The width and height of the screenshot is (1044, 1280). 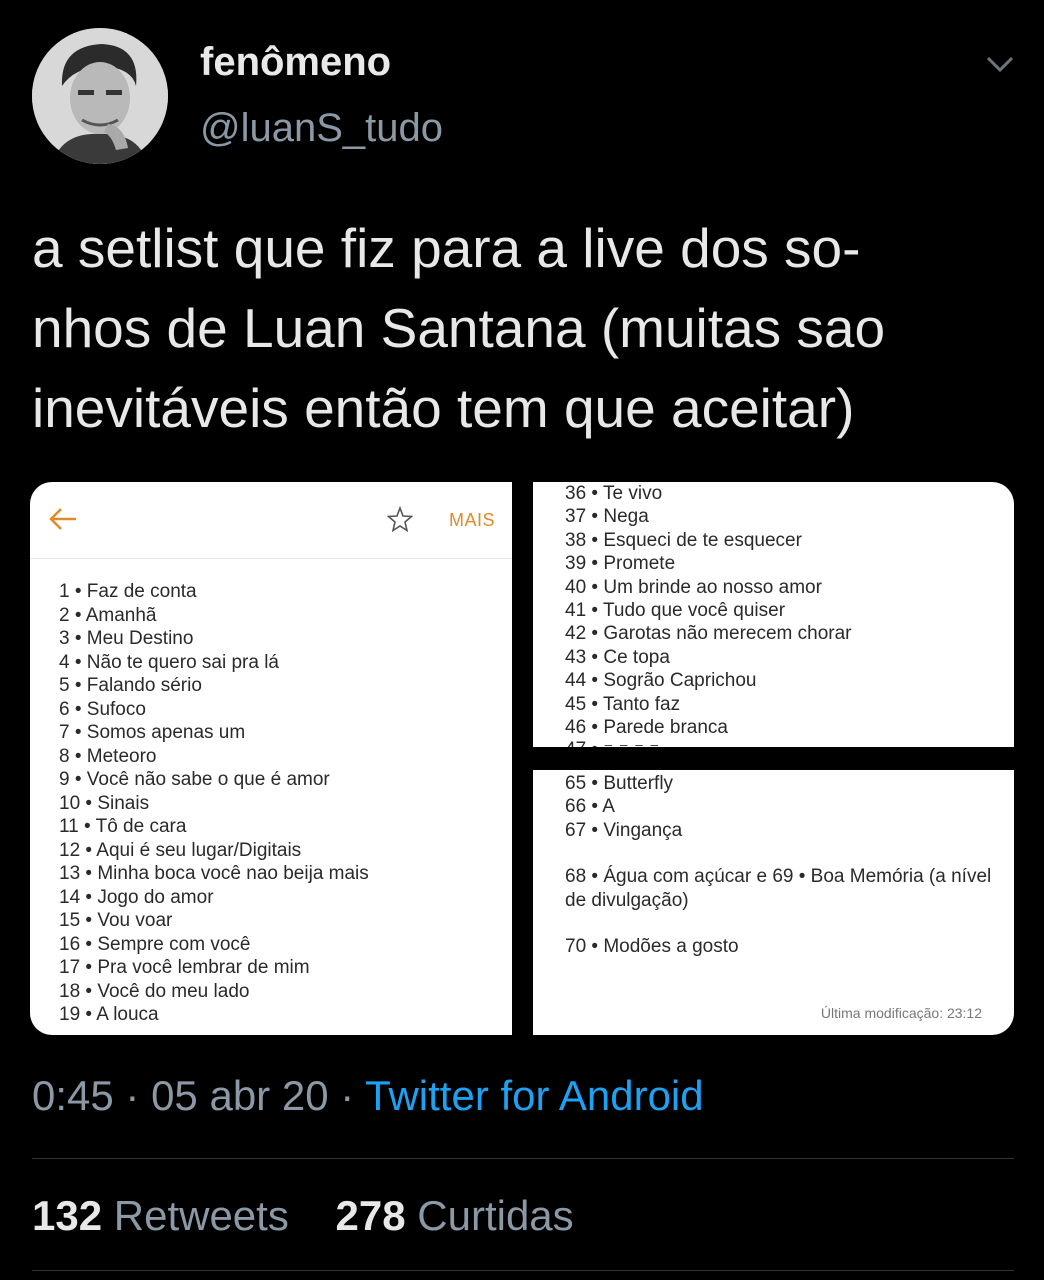 I want to click on cut-off-text: 47 • ⁻ ⁻ ⁻ ⁻, so click(x=612, y=742).